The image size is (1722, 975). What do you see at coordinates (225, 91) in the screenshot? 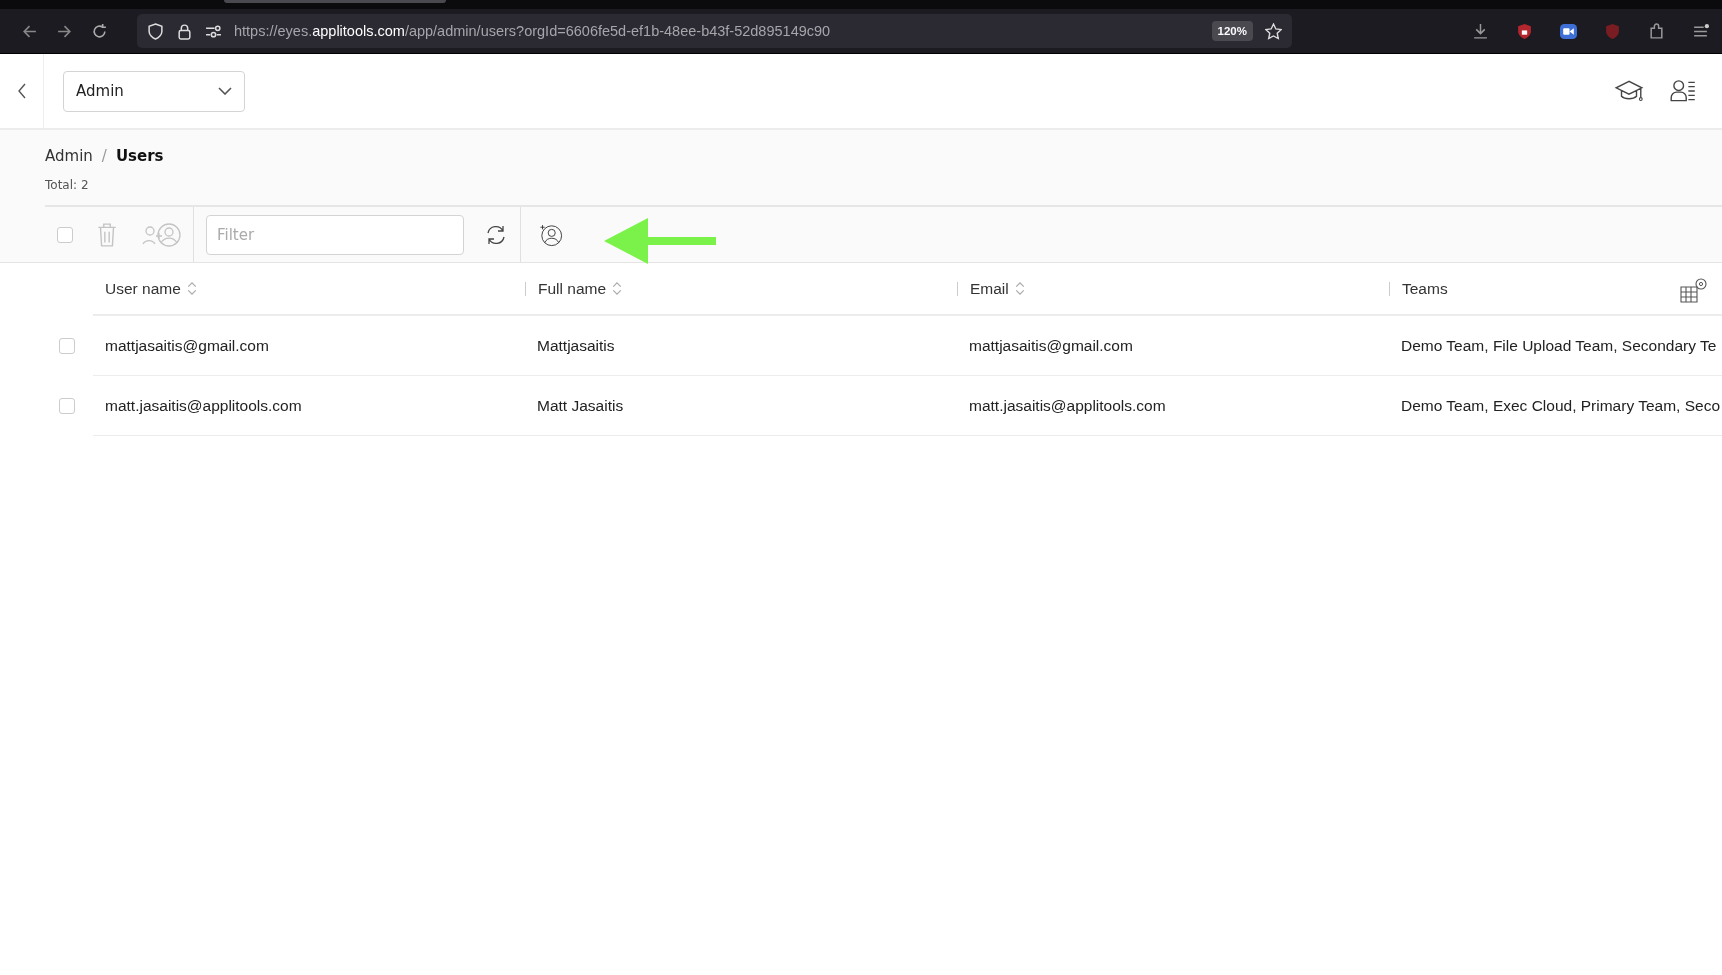
I see `chevron-down-icon` at bounding box center [225, 91].